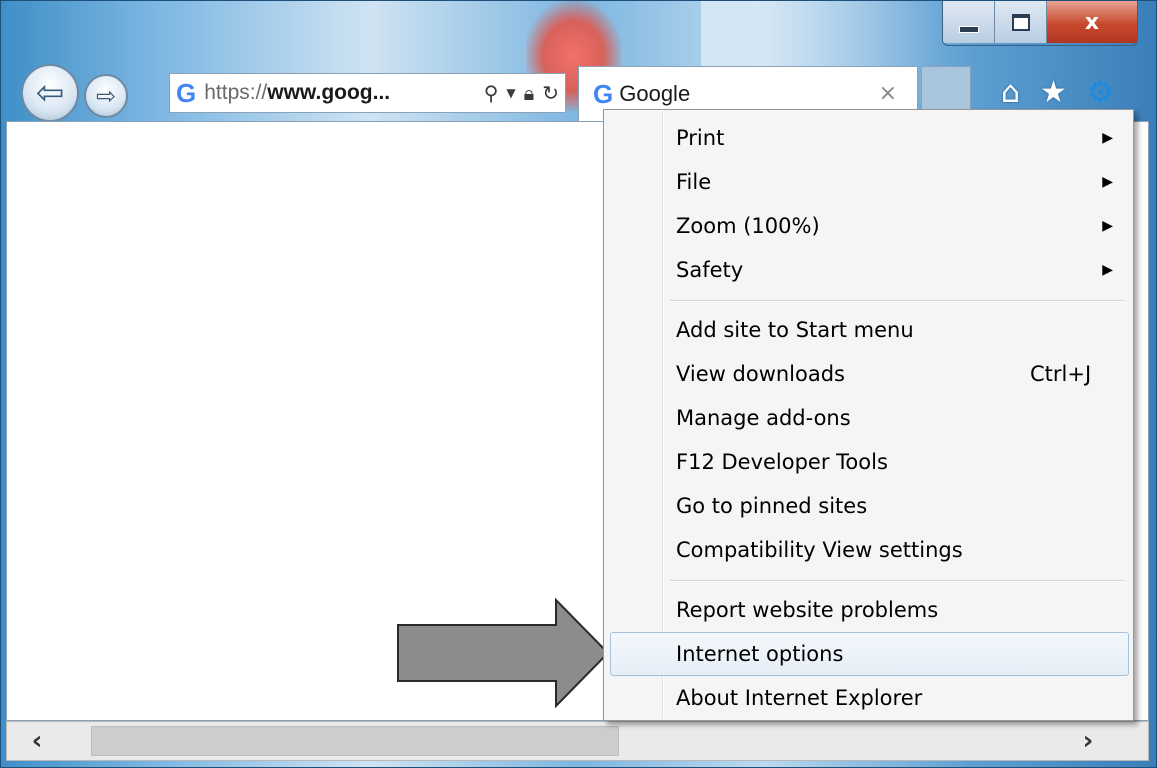  Describe the element at coordinates (869, 654) in the screenshot. I see `menu-item-internet-options: Internet options` at that location.